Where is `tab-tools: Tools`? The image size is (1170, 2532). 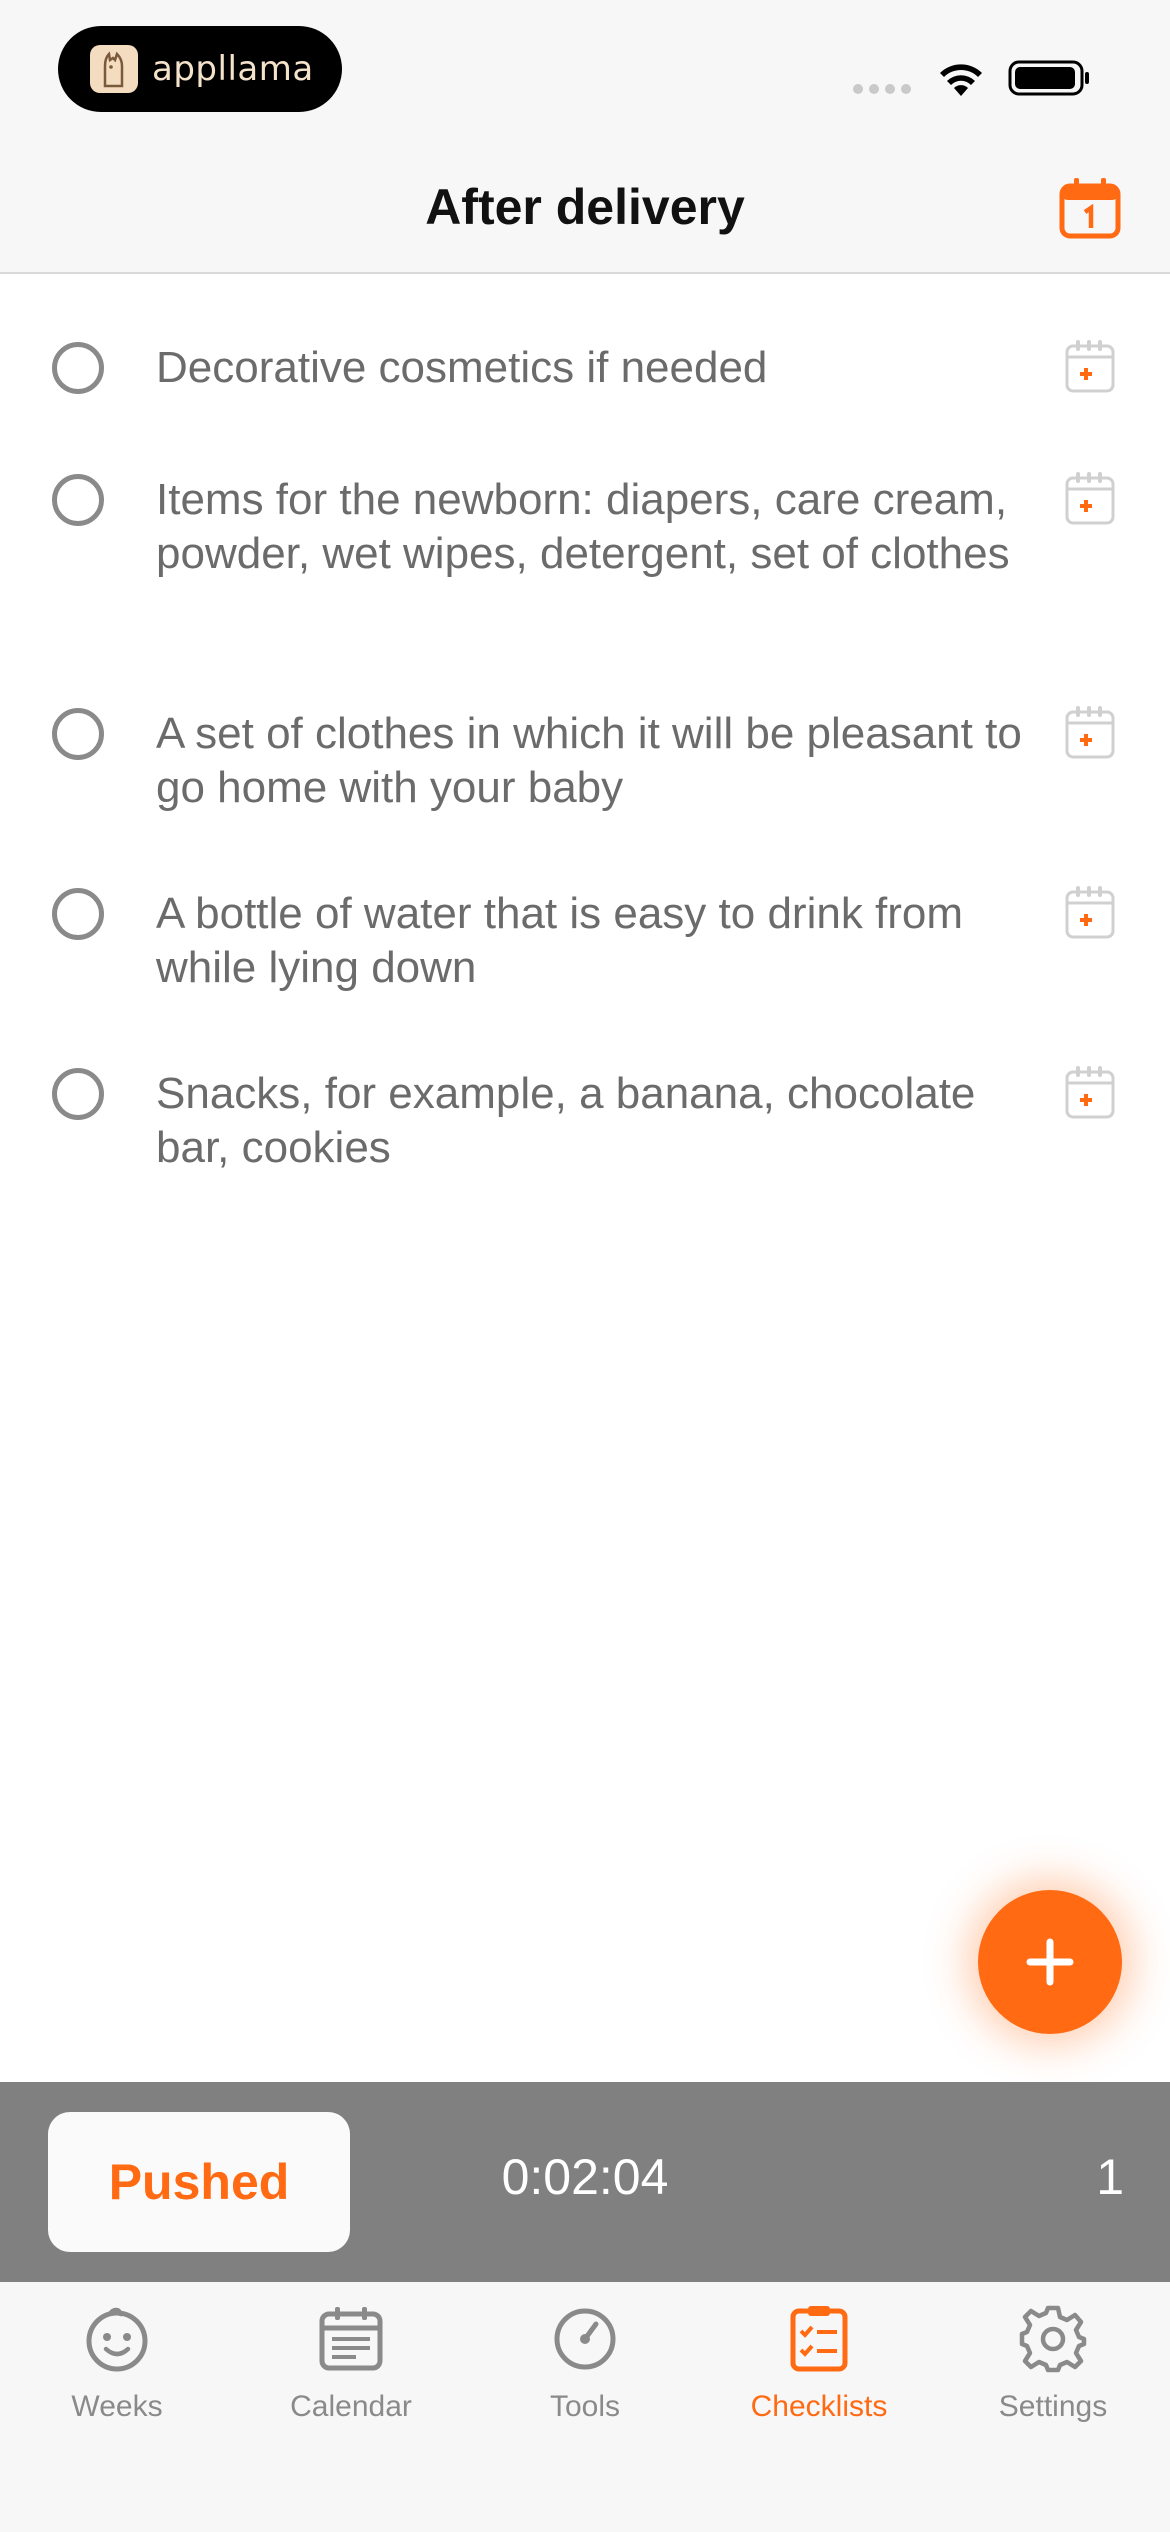 tab-tools: Tools is located at coordinates (585, 2369).